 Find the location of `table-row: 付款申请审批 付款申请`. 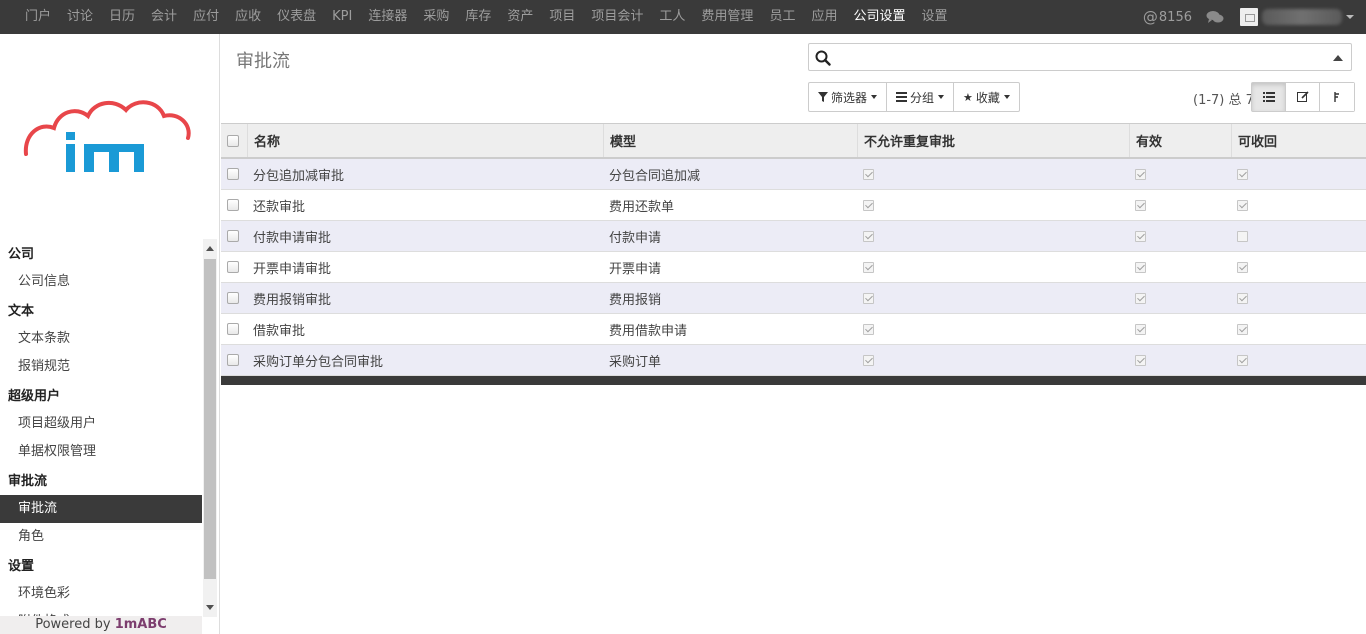

table-row: 付款申请审批 付款申请 is located at coordinates (793, 236).